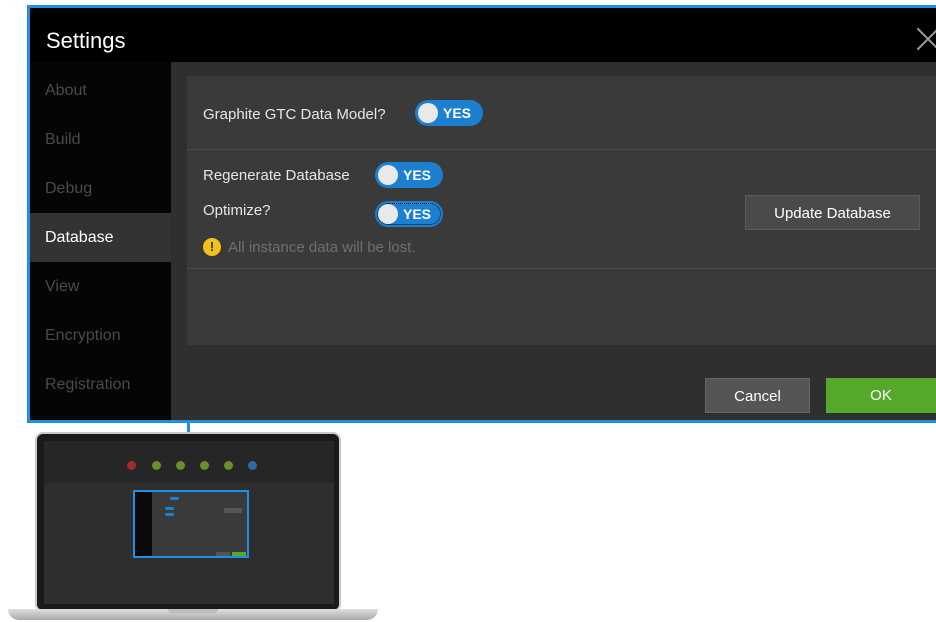  I want to click on regenerate-database-label: Regenerate Database, so click(276, 175).